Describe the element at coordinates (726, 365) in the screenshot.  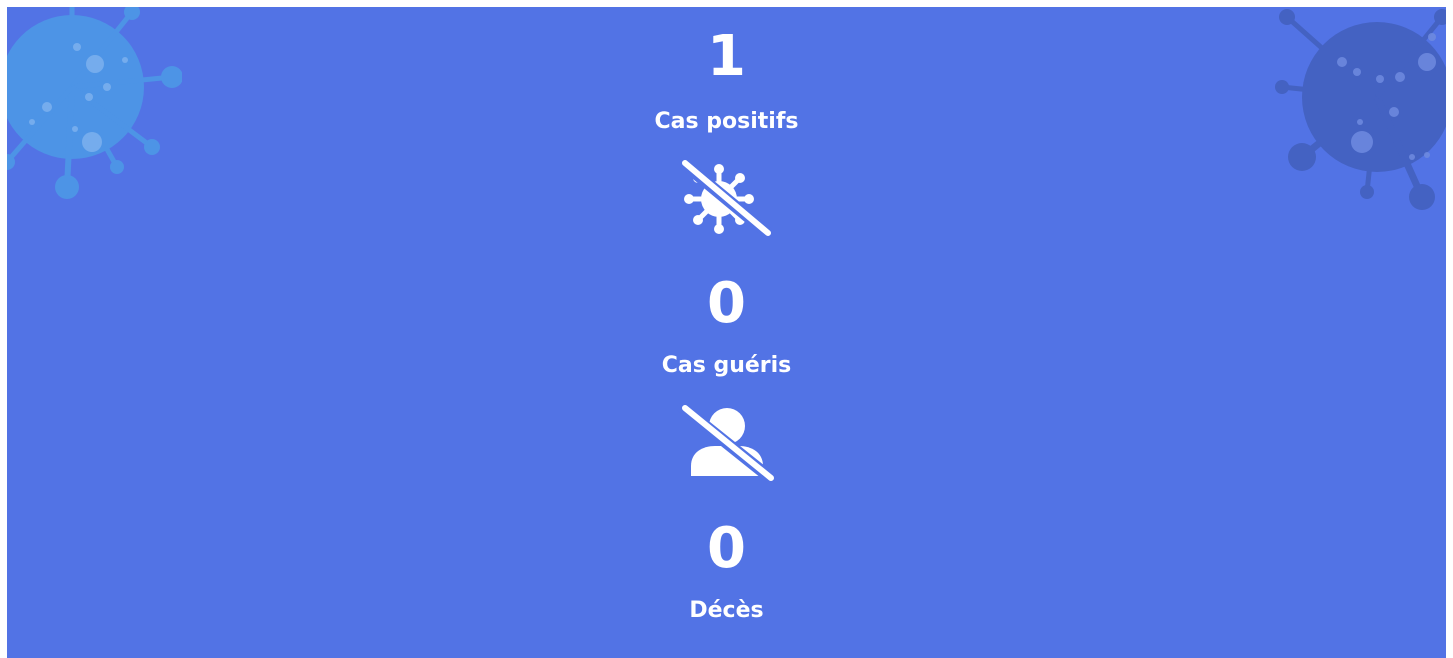
I see `cured-cases-label: Cas guéris` at that location.